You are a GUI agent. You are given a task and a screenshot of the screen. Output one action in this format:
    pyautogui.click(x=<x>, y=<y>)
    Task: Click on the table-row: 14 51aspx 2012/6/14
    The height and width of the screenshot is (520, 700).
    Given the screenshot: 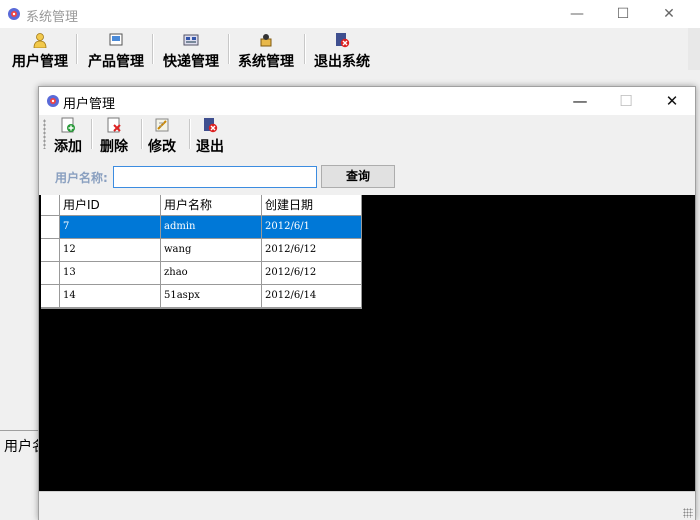 What is the action you would take?
    pyautogui.click(x=201, y=296)
    